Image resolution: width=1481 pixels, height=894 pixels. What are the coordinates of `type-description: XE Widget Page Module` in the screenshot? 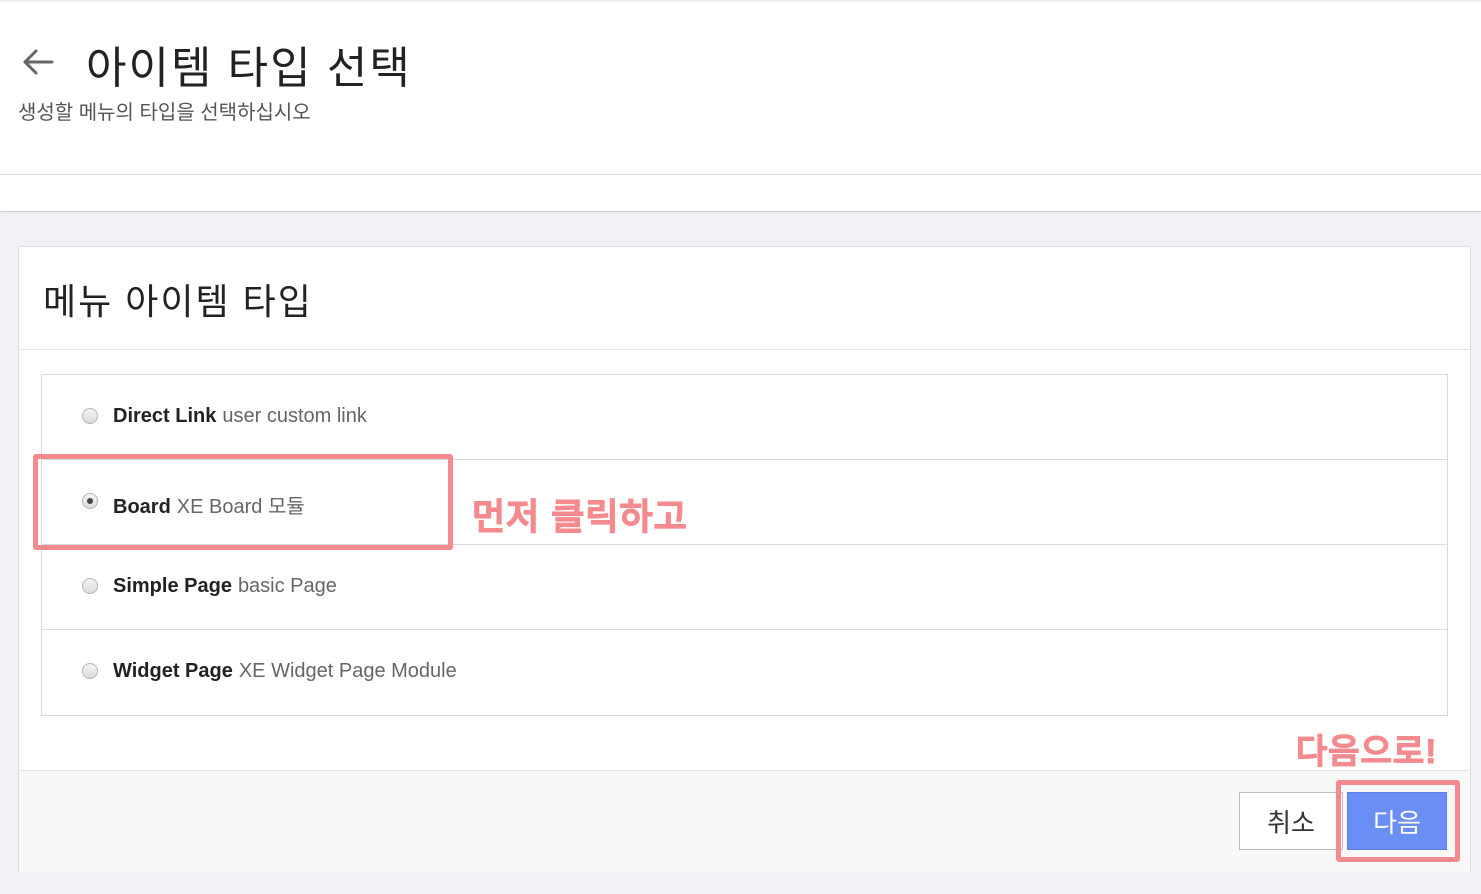 It's located at (347, 671).